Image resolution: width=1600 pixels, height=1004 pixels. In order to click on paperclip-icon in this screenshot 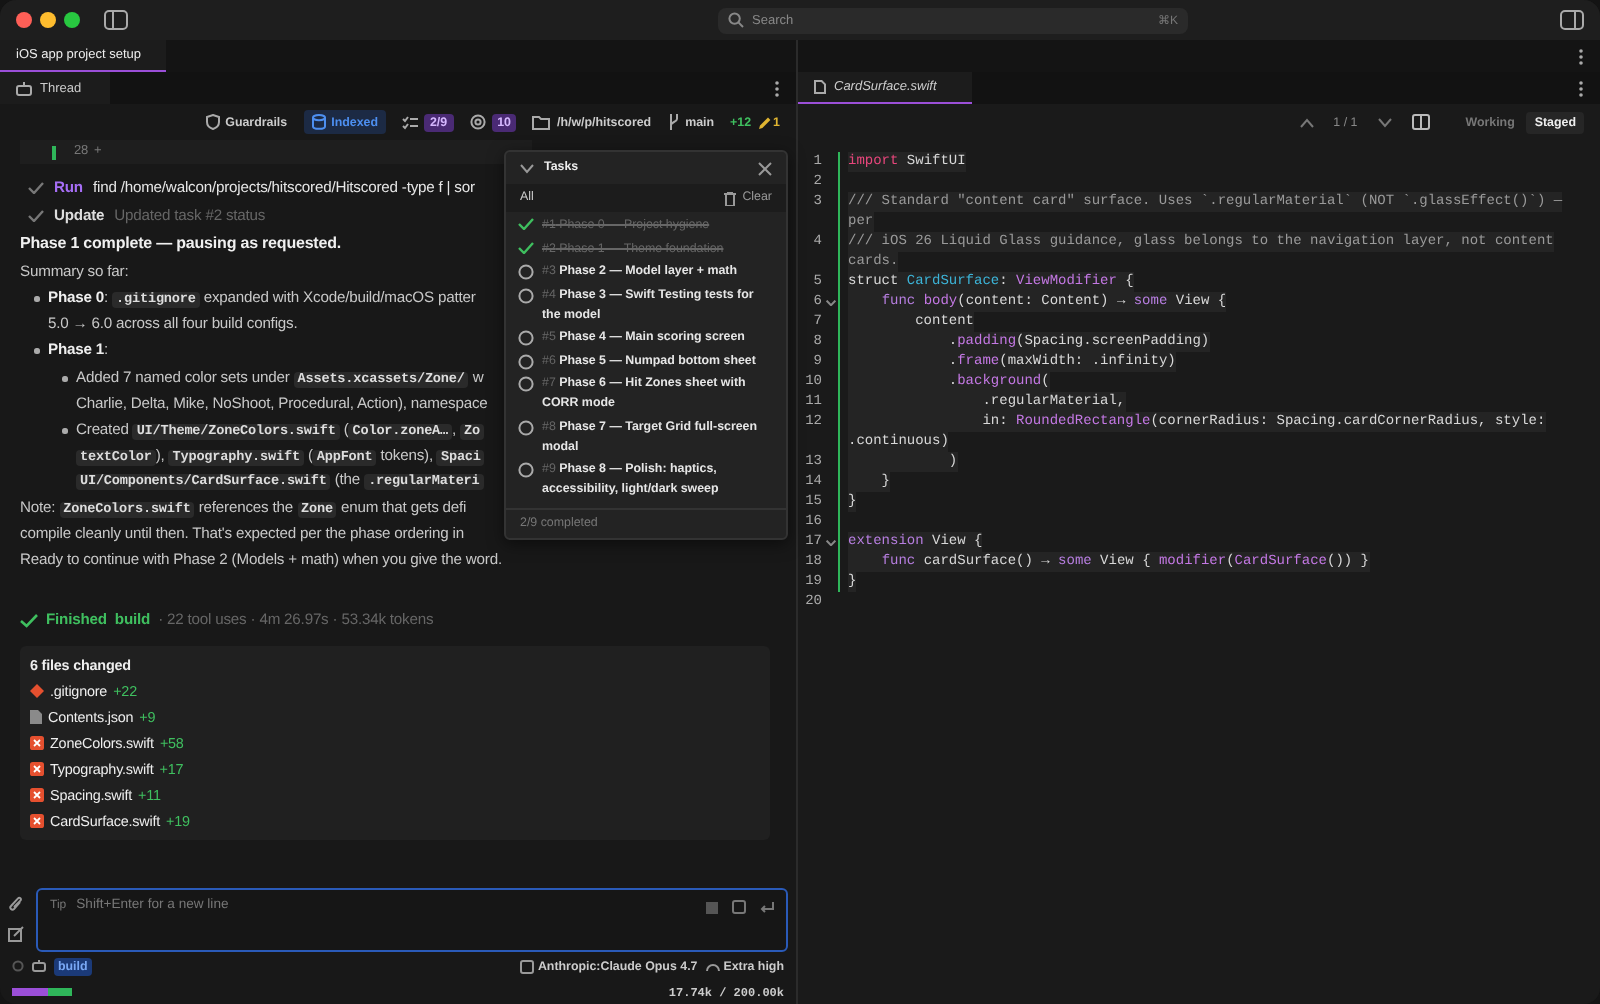, I will do `click(16, 905)`.